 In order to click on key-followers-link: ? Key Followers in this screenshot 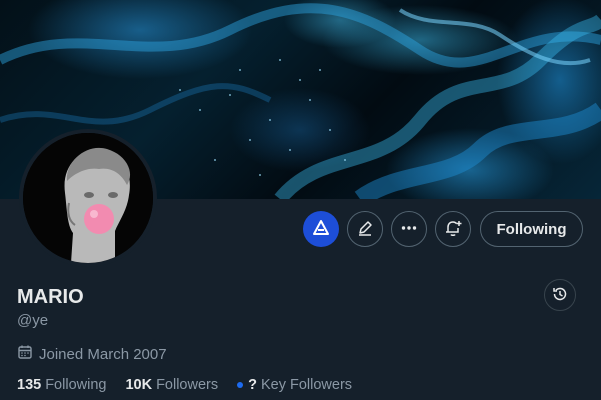, I will do `click(294, 385)`.